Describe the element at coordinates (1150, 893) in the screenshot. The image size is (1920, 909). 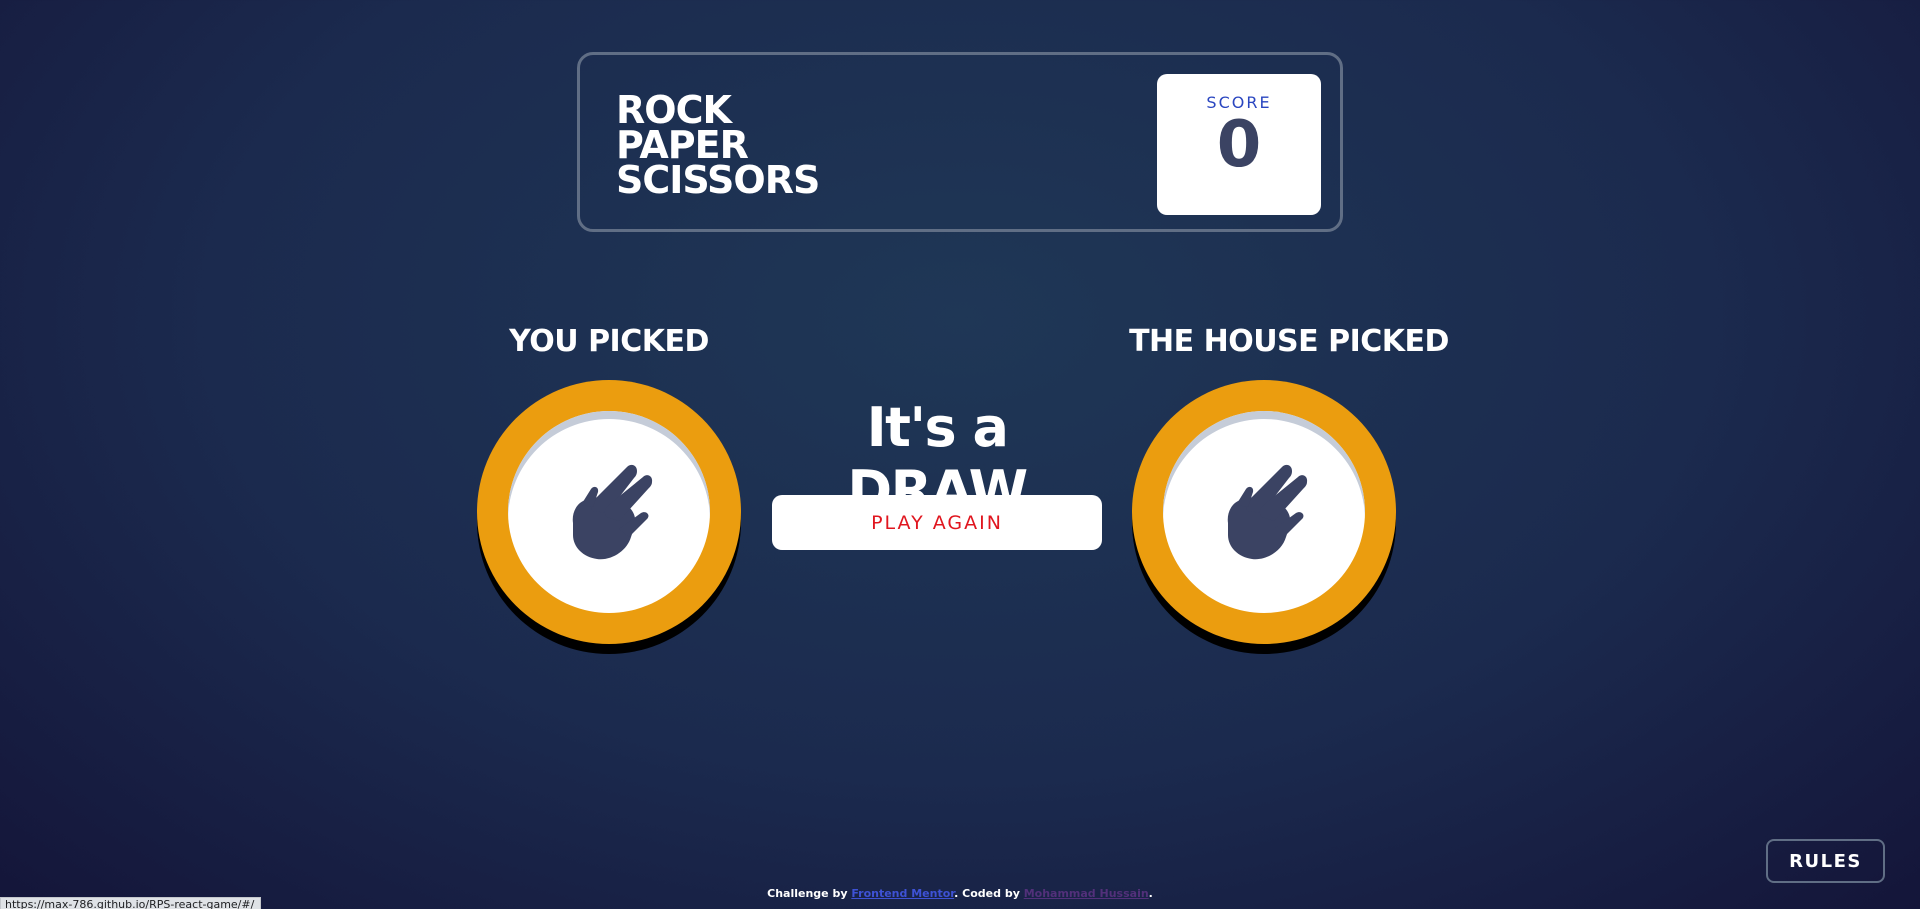
I see `attribution-suffix: .` at that location.